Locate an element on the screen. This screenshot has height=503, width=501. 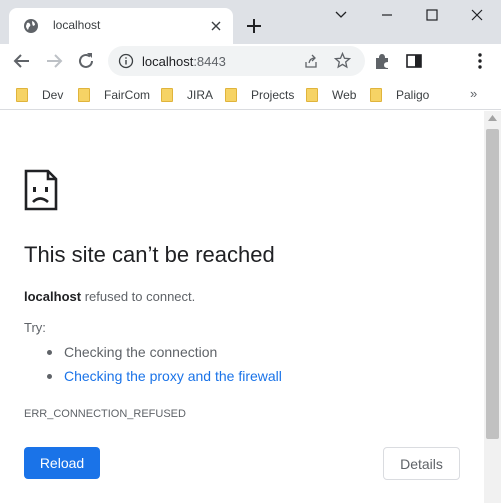
extensions-puzzle-icon is located at coordinates (382, 61).